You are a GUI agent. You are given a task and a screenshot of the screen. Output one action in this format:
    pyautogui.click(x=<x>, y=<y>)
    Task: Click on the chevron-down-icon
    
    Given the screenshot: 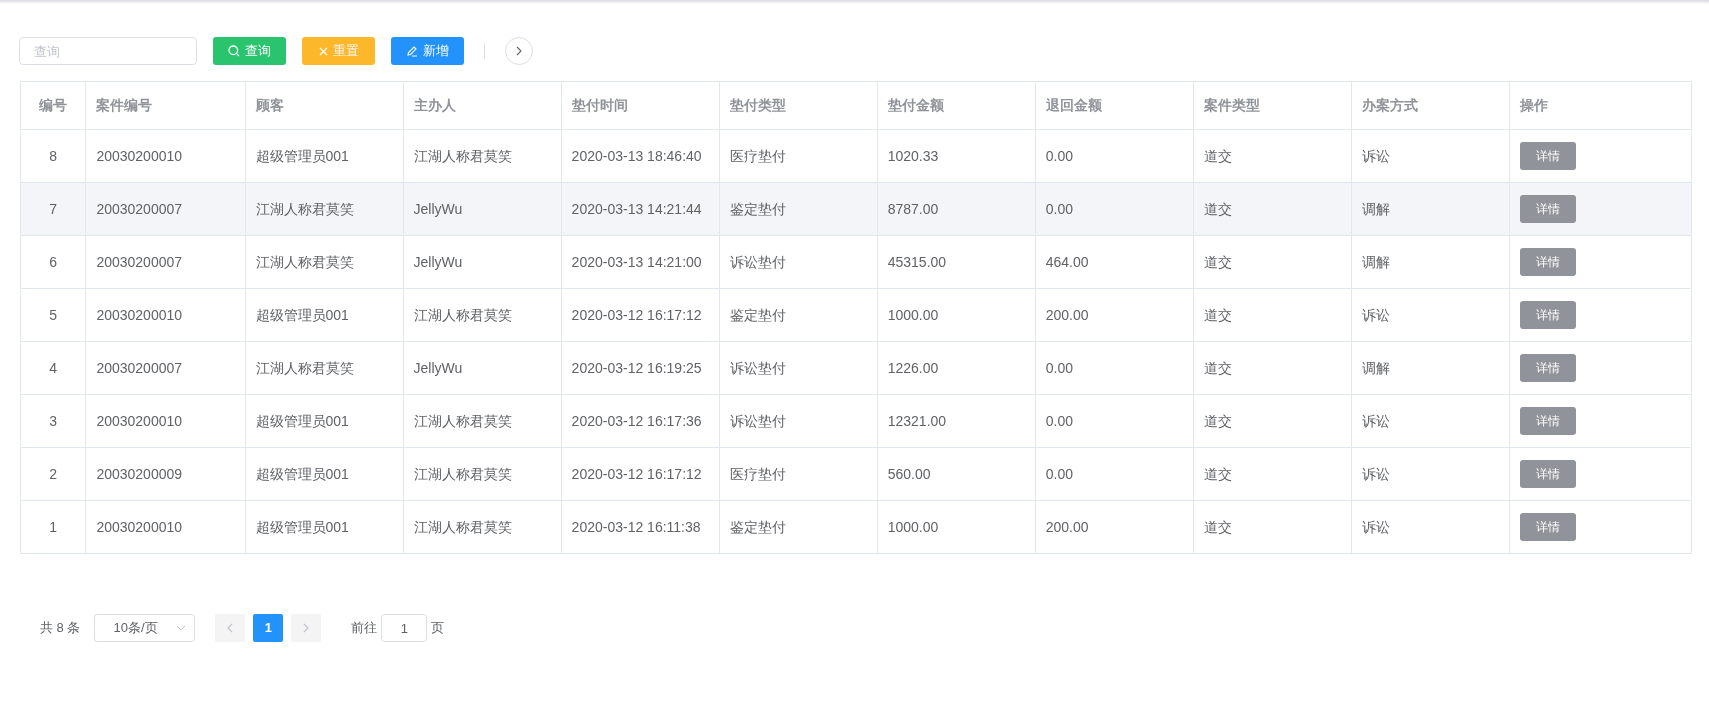 What is the action you would take?
    pyautogui.click(x=181, y=628)
    